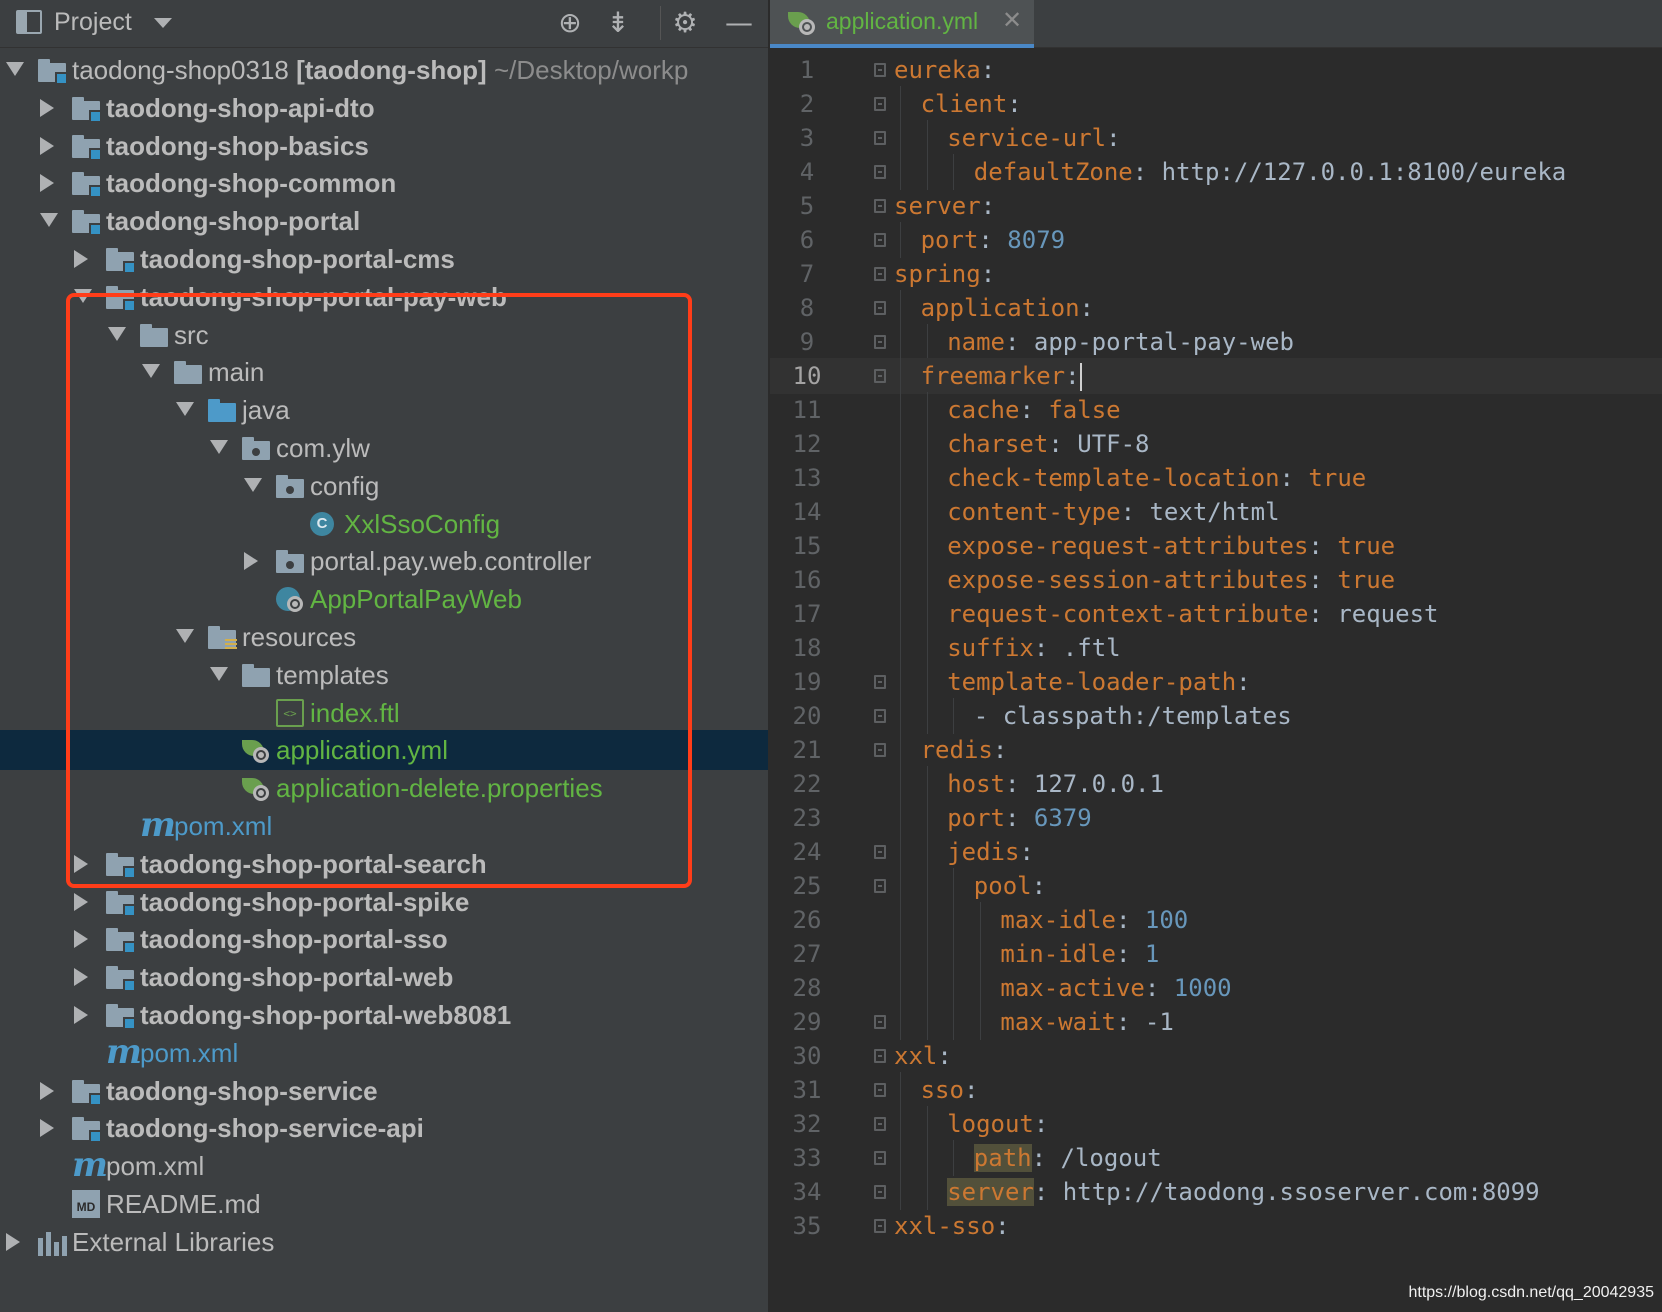  Describe the element at coordinates (1216, 1022) in the screenshot. I see `code-line: 29 max-wait: -1` at that location.